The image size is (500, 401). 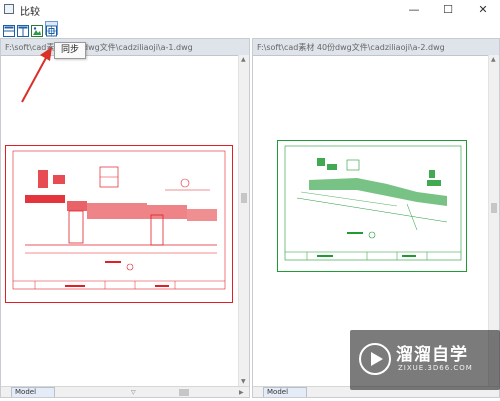 What do you see at coordinates (70, 50) in the screenshot?
I see `sync-tooltip: 同步` at bounding box center [70, 50].